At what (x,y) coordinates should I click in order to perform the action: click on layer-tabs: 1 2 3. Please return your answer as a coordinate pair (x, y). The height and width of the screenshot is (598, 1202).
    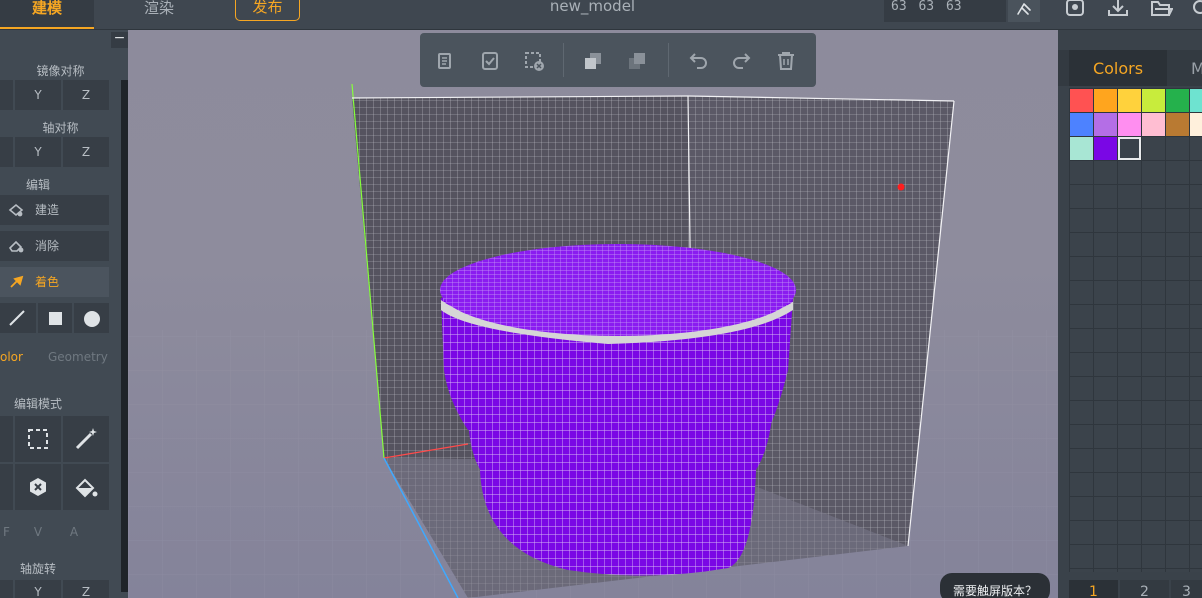
    Looking at the image, I should click on (1135, 589).